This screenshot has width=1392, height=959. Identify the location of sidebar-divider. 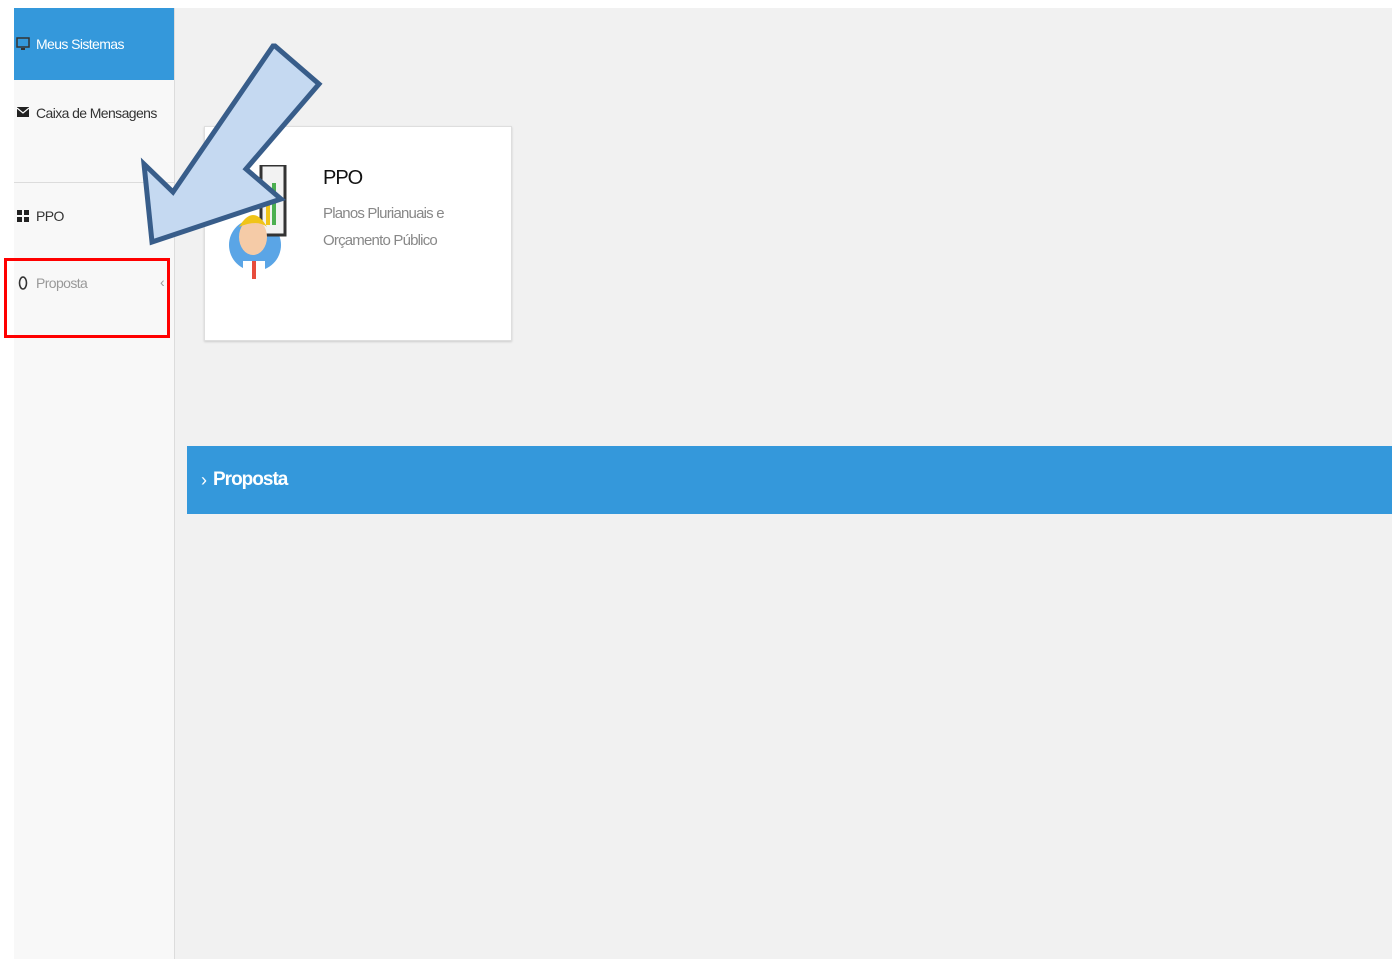
(94, 182).